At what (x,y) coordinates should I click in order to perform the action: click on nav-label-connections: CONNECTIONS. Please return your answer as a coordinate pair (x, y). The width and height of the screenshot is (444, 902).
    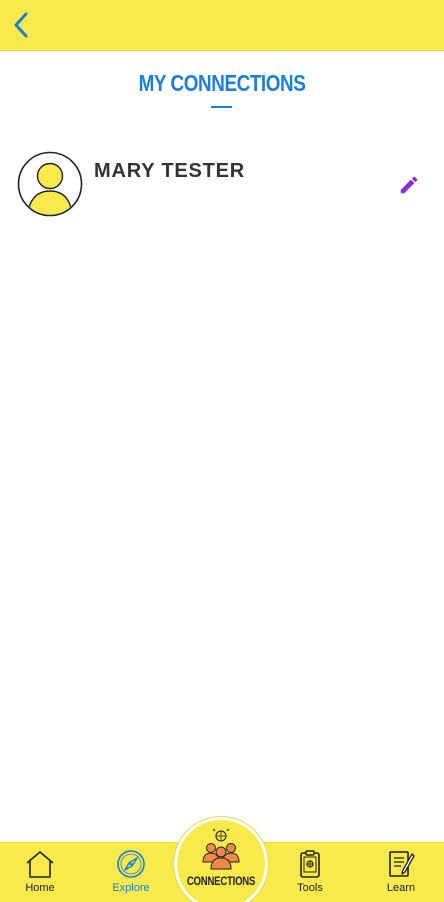
    Looking at the image, I should click on (221, 881).